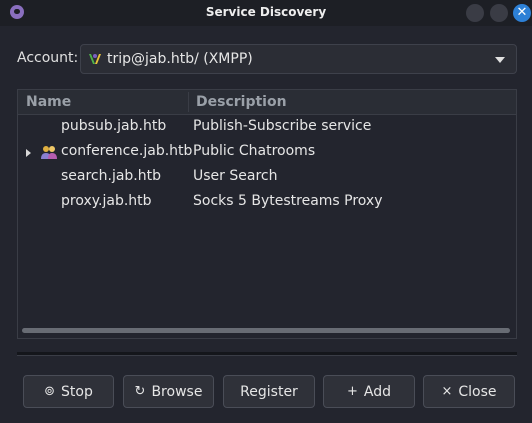  I want to click on people-icon, so click(49, 152).